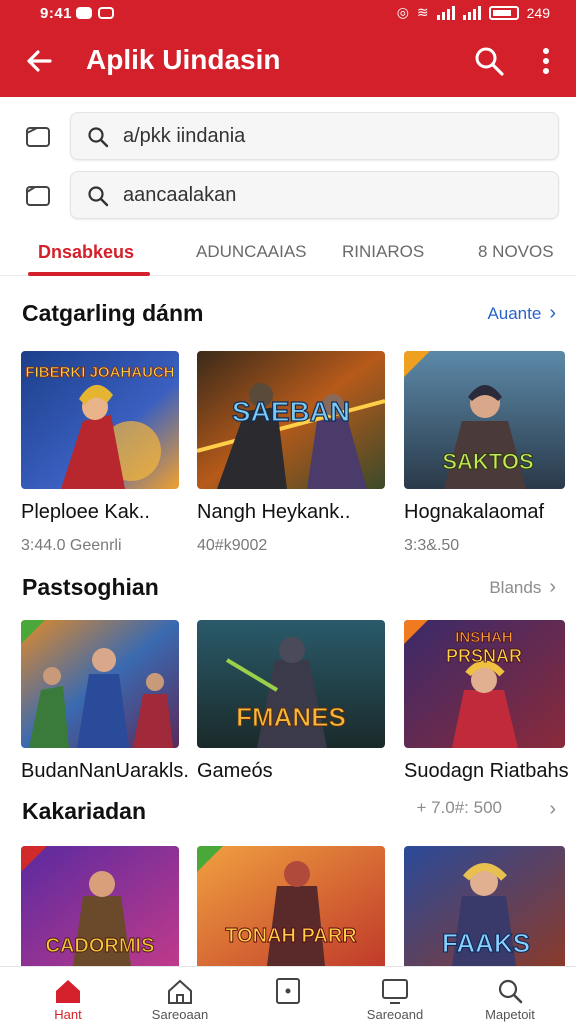 The width and height of the screenshot is (576, 1024). What do you see at coordinates (510, 1014) in the screenshot?
I see `nav-item-label: Mapetoit` at bounding box center [510, 1014].